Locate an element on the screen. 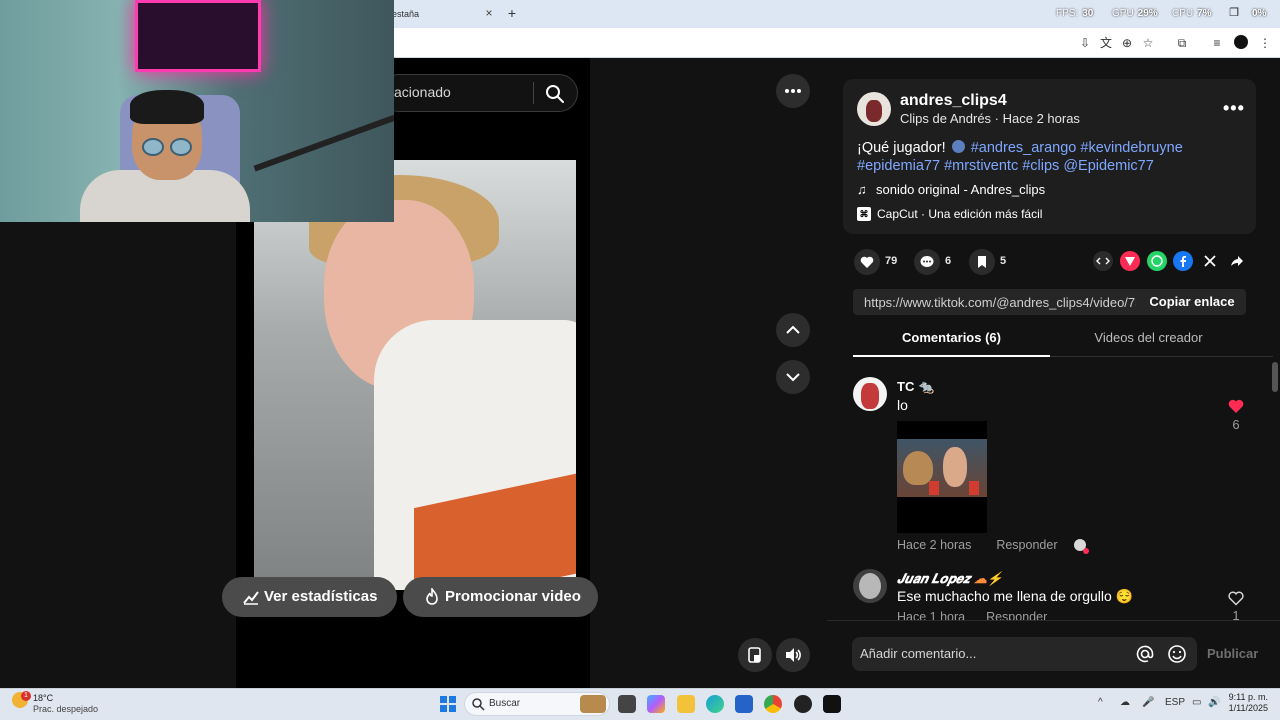 This screenshot has width=1280, height=720. x-icon is located at coordinates (1210, 261).